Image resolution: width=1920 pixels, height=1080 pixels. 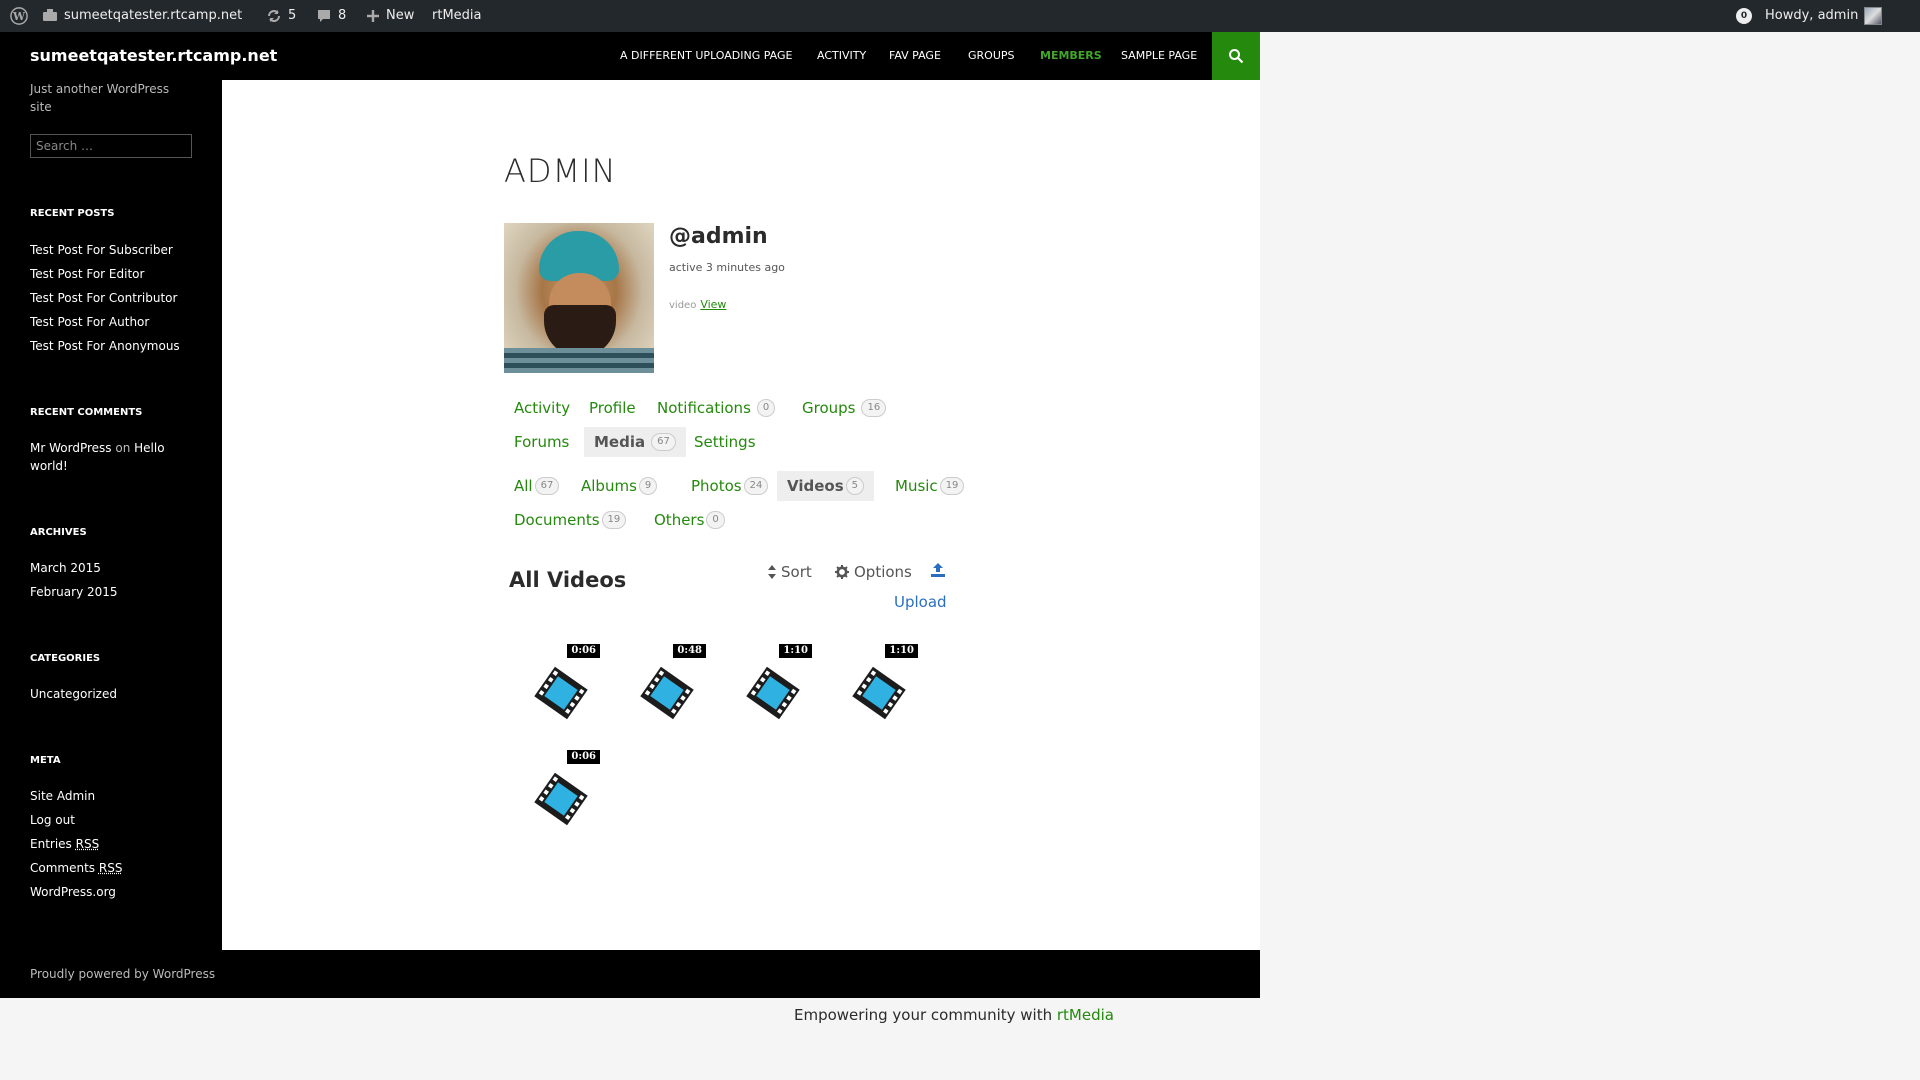 I want to click on tab-media: Media 67, so click(x=635, y=442).